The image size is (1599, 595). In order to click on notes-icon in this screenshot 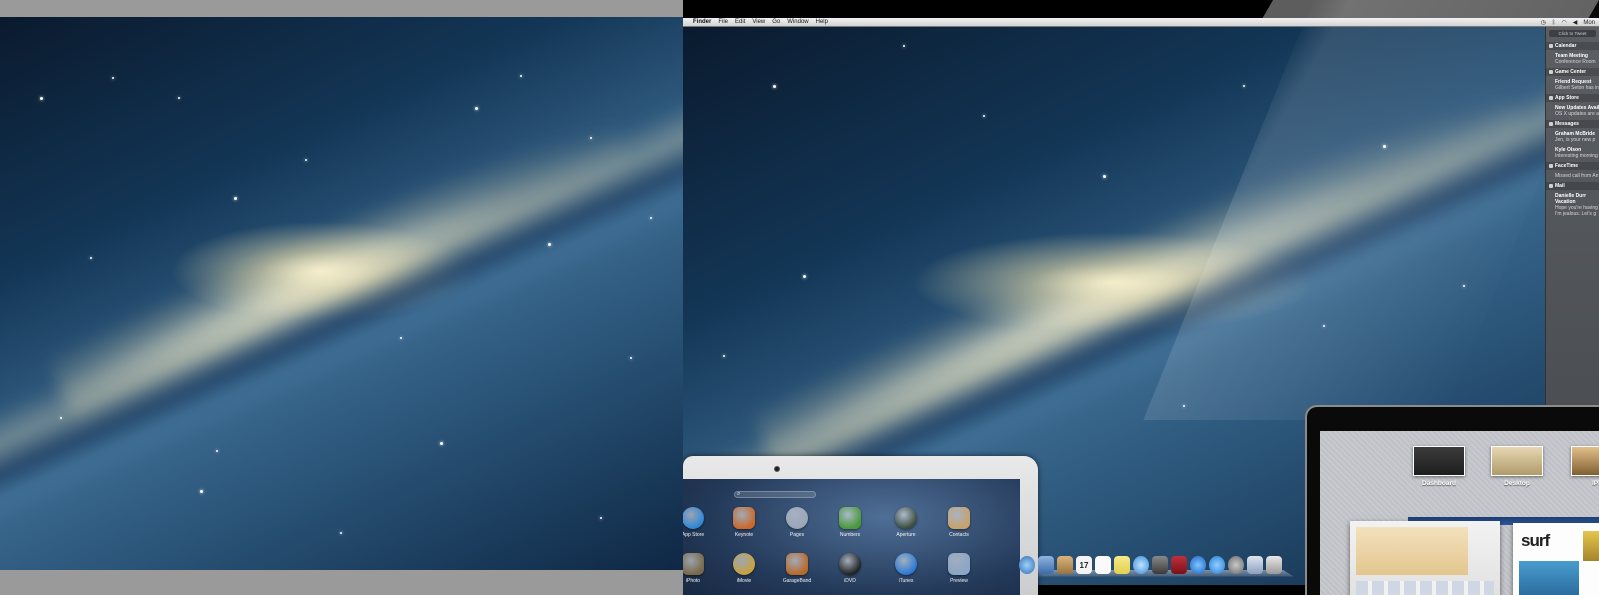, I will do `click(1122, 565)`.